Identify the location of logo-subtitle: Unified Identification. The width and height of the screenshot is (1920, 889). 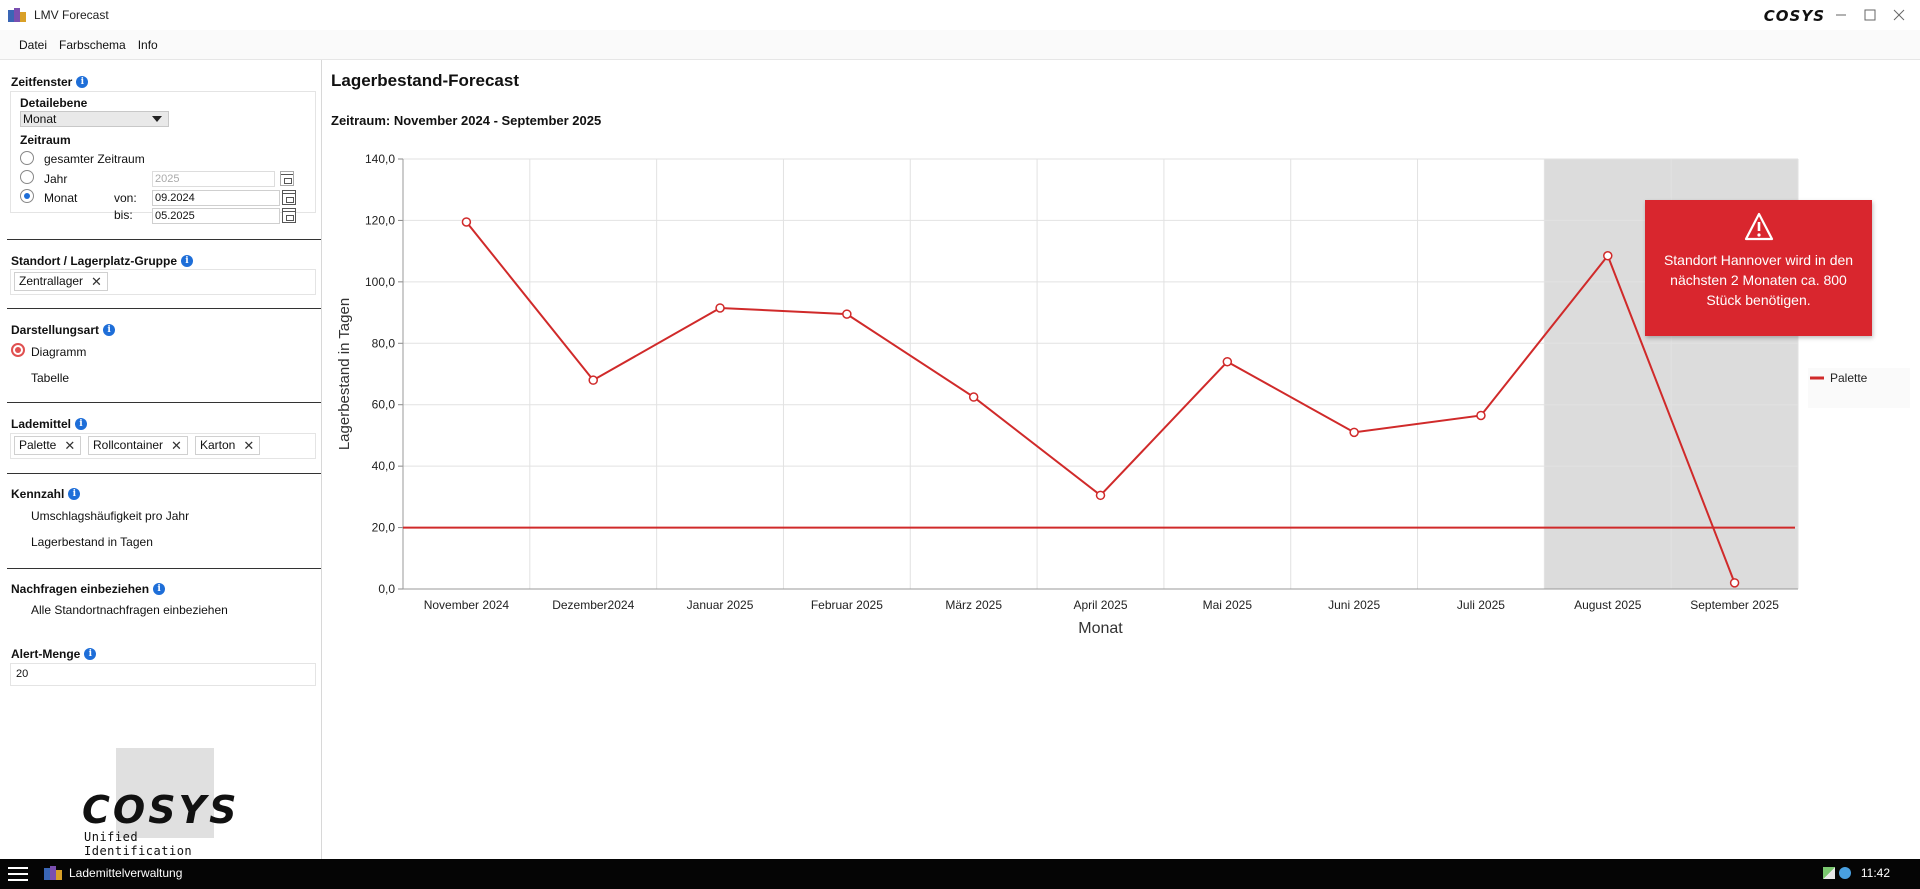
(138, 844).